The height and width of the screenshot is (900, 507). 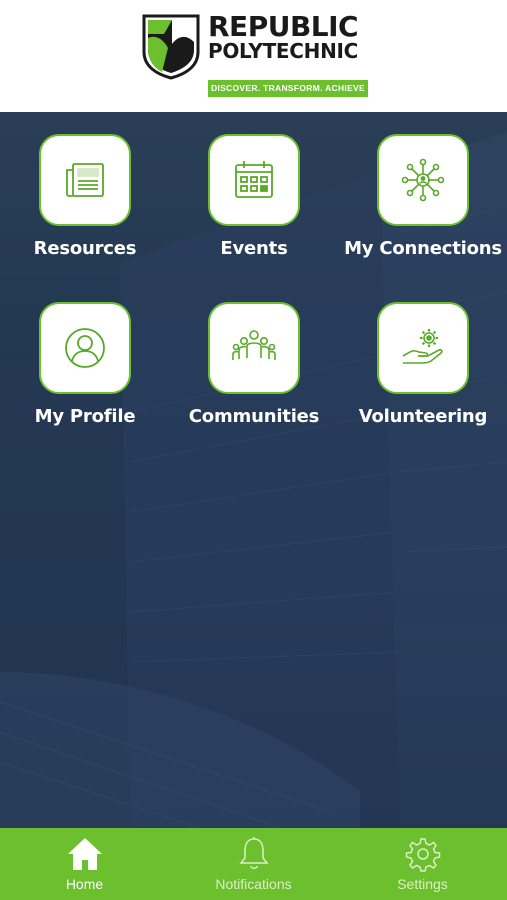 What do you see at coordinates (288, 88) in the screenshot?
I see `brand-tagline: DISCOVER. TRANSFORM. ACHIEVE` at bounding box center [288, 88].